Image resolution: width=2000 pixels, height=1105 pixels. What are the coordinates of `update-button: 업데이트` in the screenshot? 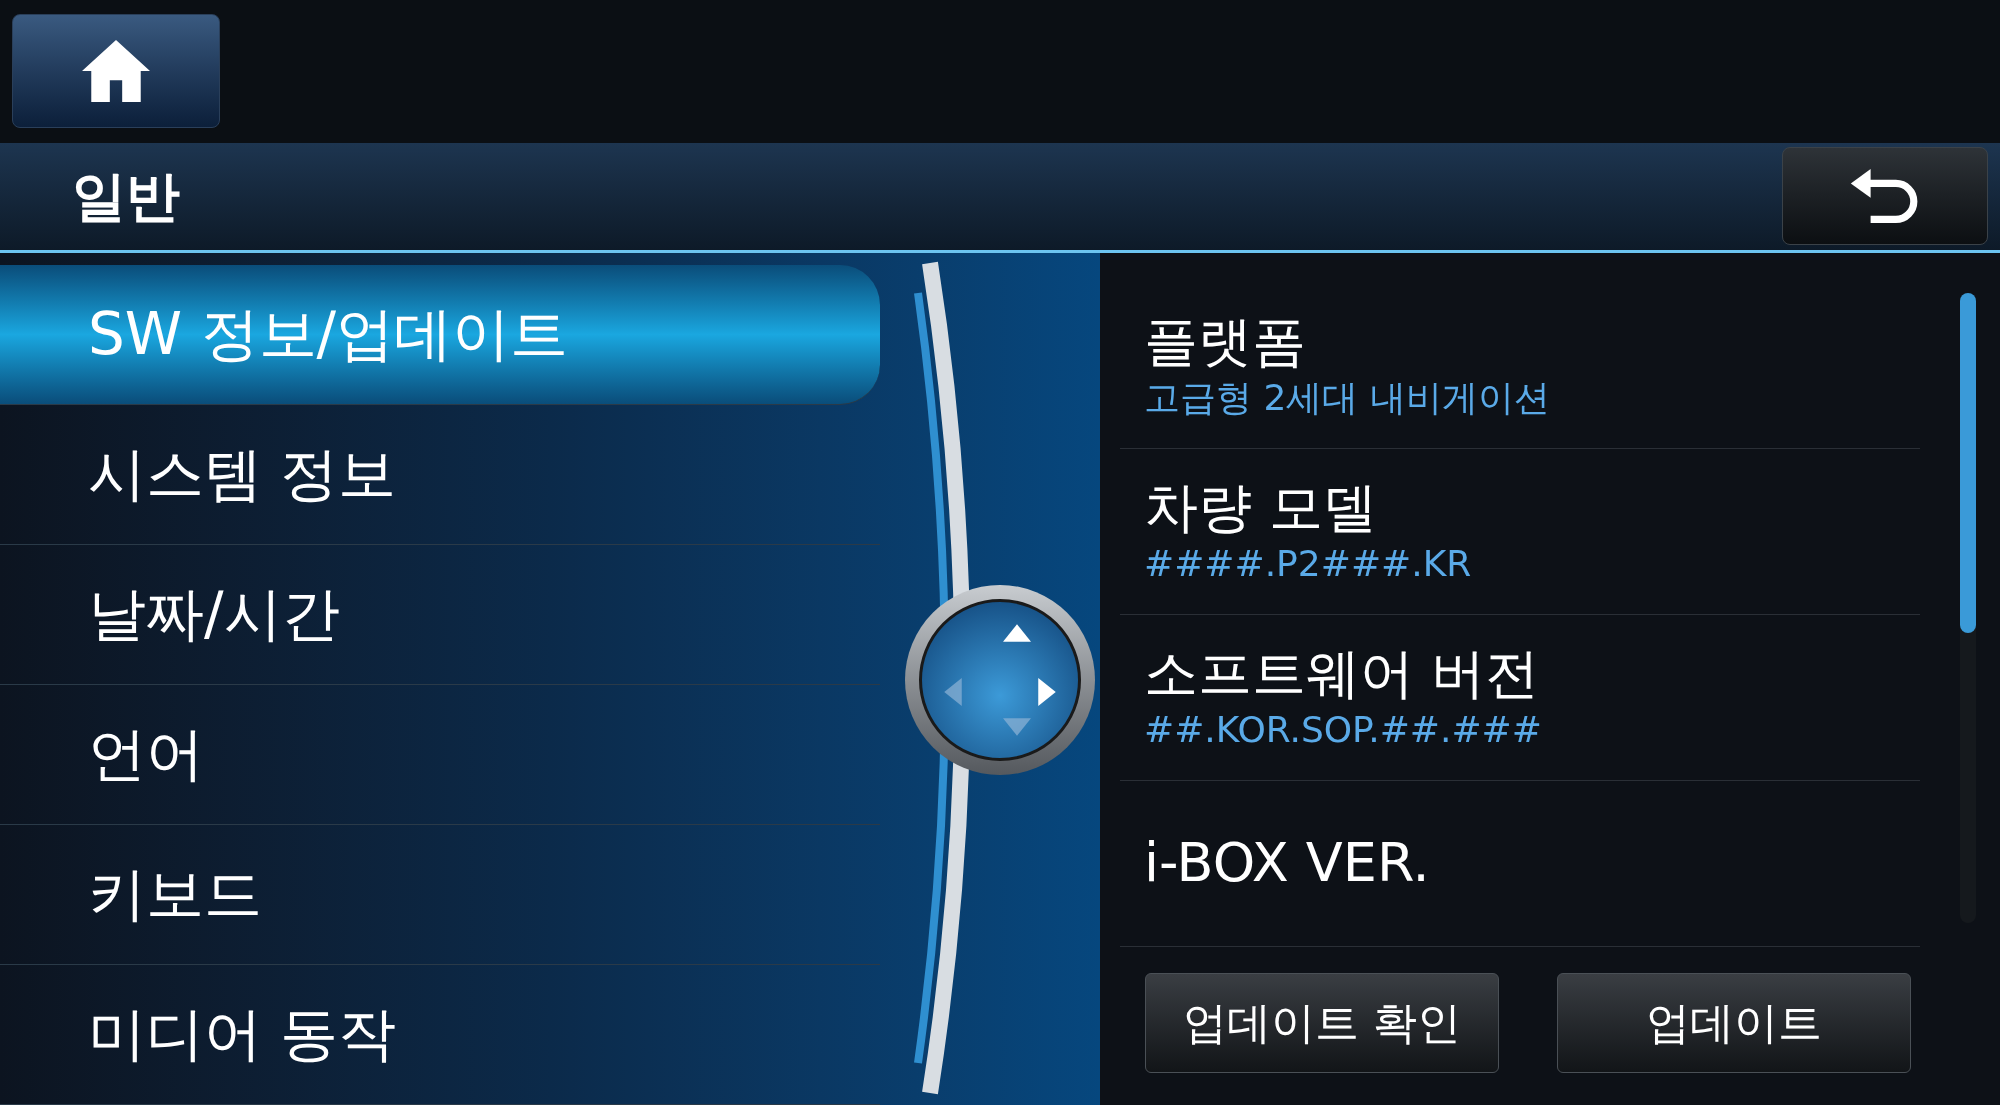 It's located at (1734, 1023).